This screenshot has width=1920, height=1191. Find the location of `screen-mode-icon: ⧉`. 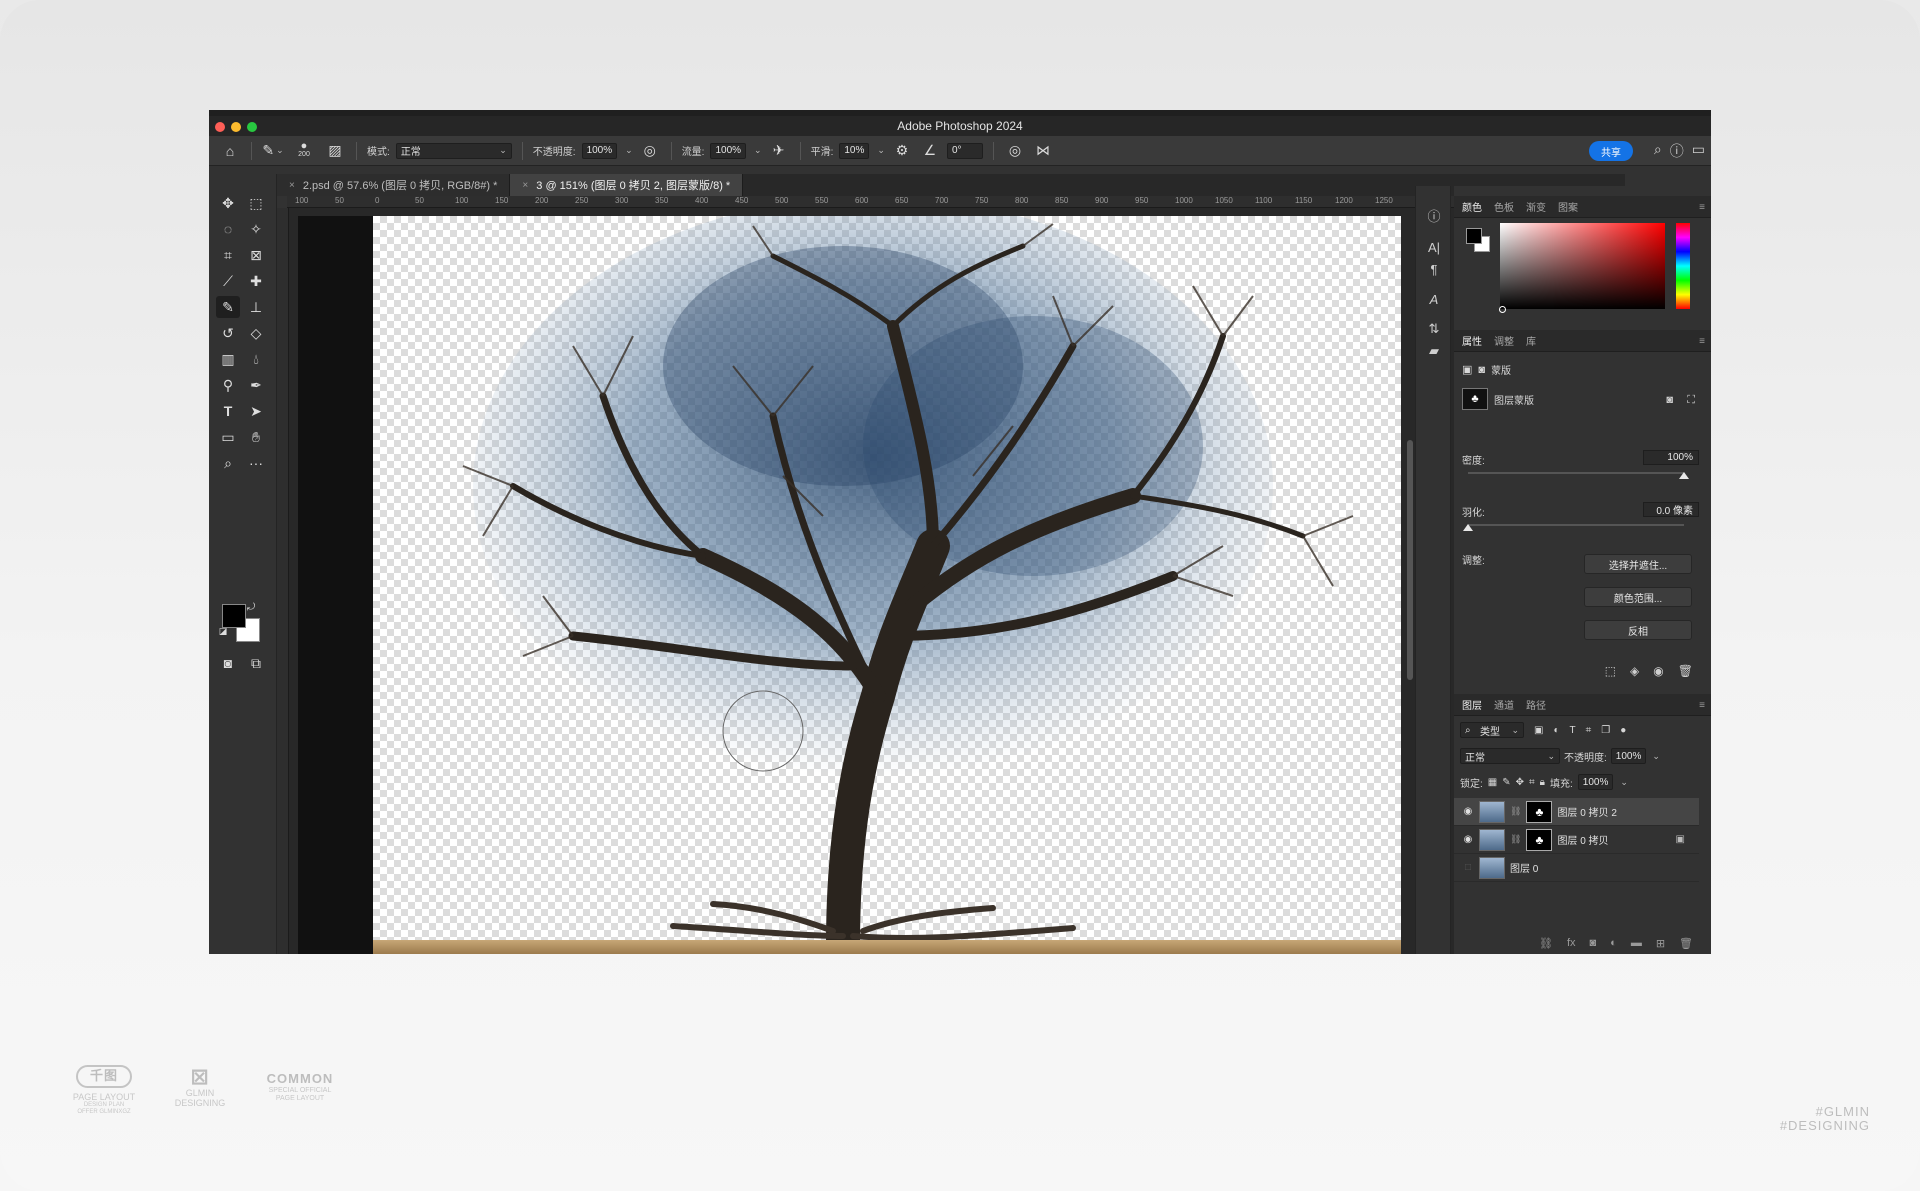

screen-mode-icon: ⧉ is located at coordinates (256, 663).